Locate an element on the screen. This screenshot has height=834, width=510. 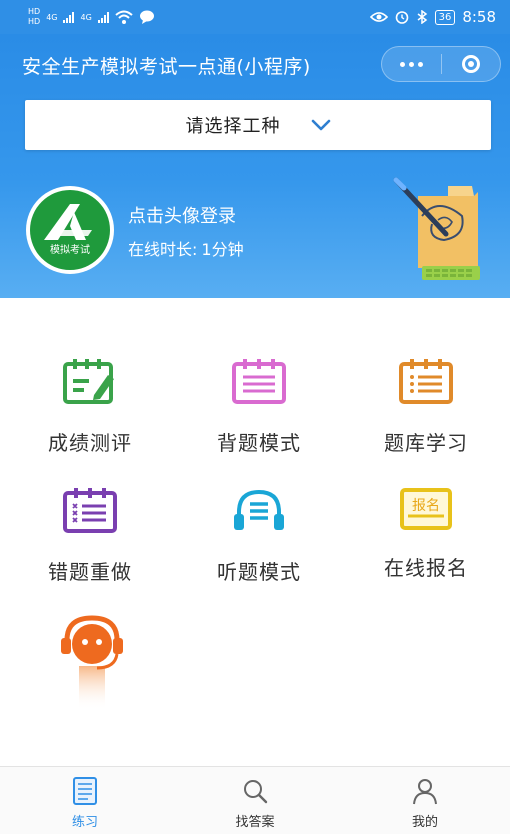
mini-program-capsule is located at coordinates (441, 64).